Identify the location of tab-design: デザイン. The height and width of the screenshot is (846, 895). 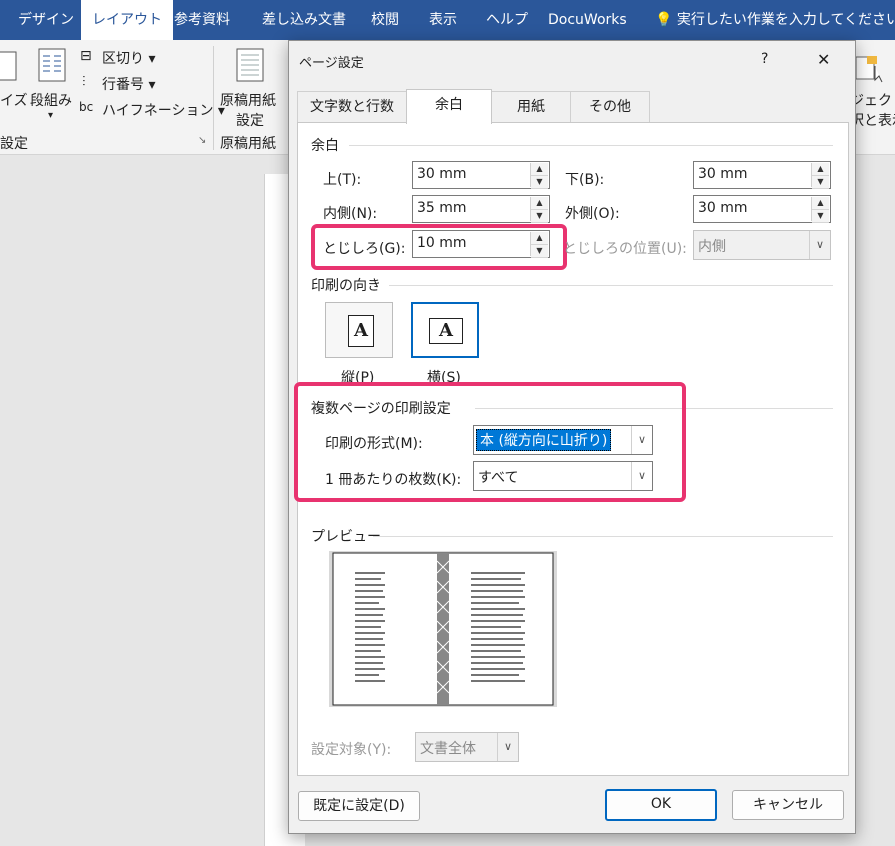
(46, 20).